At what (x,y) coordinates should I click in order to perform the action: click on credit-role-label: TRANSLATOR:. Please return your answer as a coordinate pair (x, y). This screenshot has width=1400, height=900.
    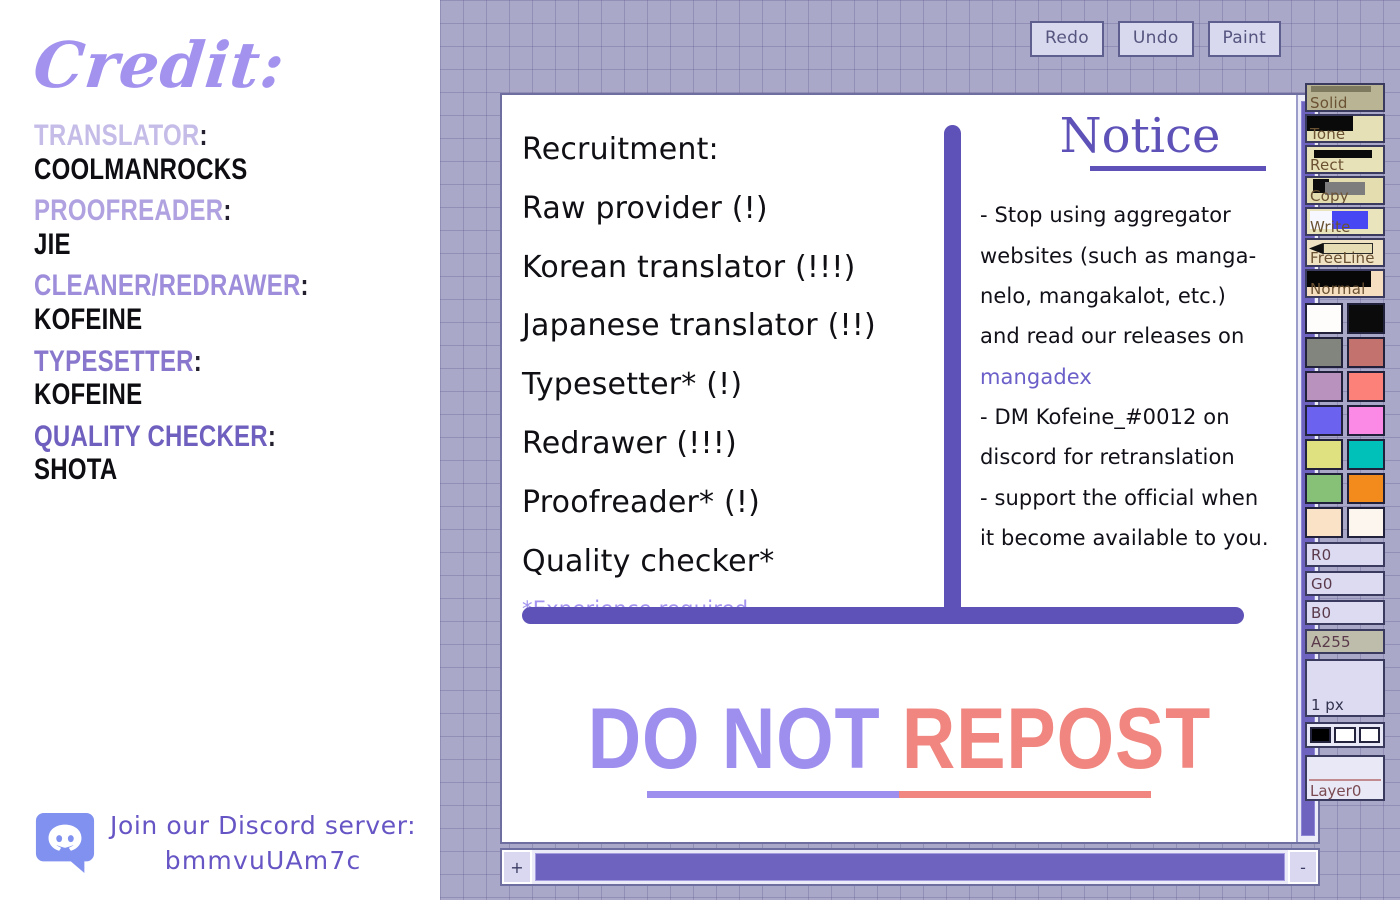
    Looking at the image, I should click on (196, 136).